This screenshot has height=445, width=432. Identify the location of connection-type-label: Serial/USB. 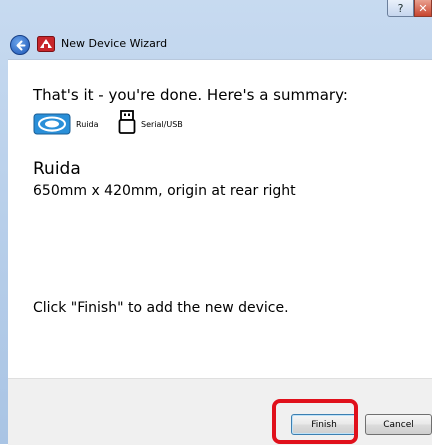
(162, 124).